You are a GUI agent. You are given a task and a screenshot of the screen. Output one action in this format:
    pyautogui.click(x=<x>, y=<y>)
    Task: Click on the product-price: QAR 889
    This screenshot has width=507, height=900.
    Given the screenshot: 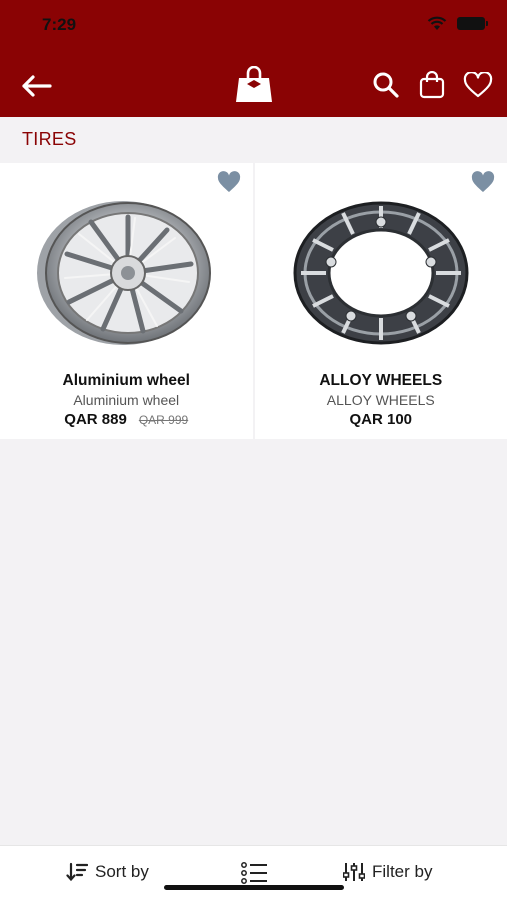 What is the action you would take?
    pyautogui.click(x=95, y=419)
    